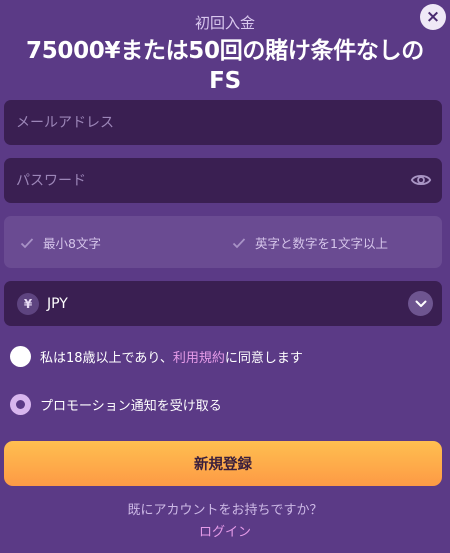 The image size is (450, 553). I want to click on checked-dot, so click(20, 404).